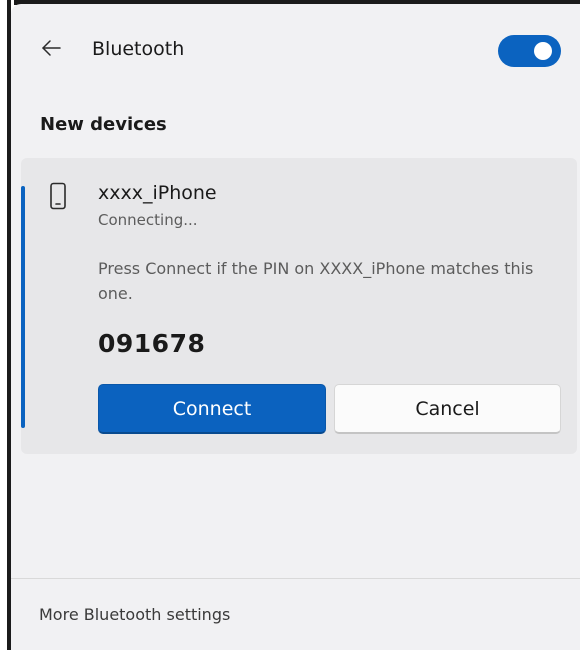  I want to click on phone-icon, so click(58, 196).